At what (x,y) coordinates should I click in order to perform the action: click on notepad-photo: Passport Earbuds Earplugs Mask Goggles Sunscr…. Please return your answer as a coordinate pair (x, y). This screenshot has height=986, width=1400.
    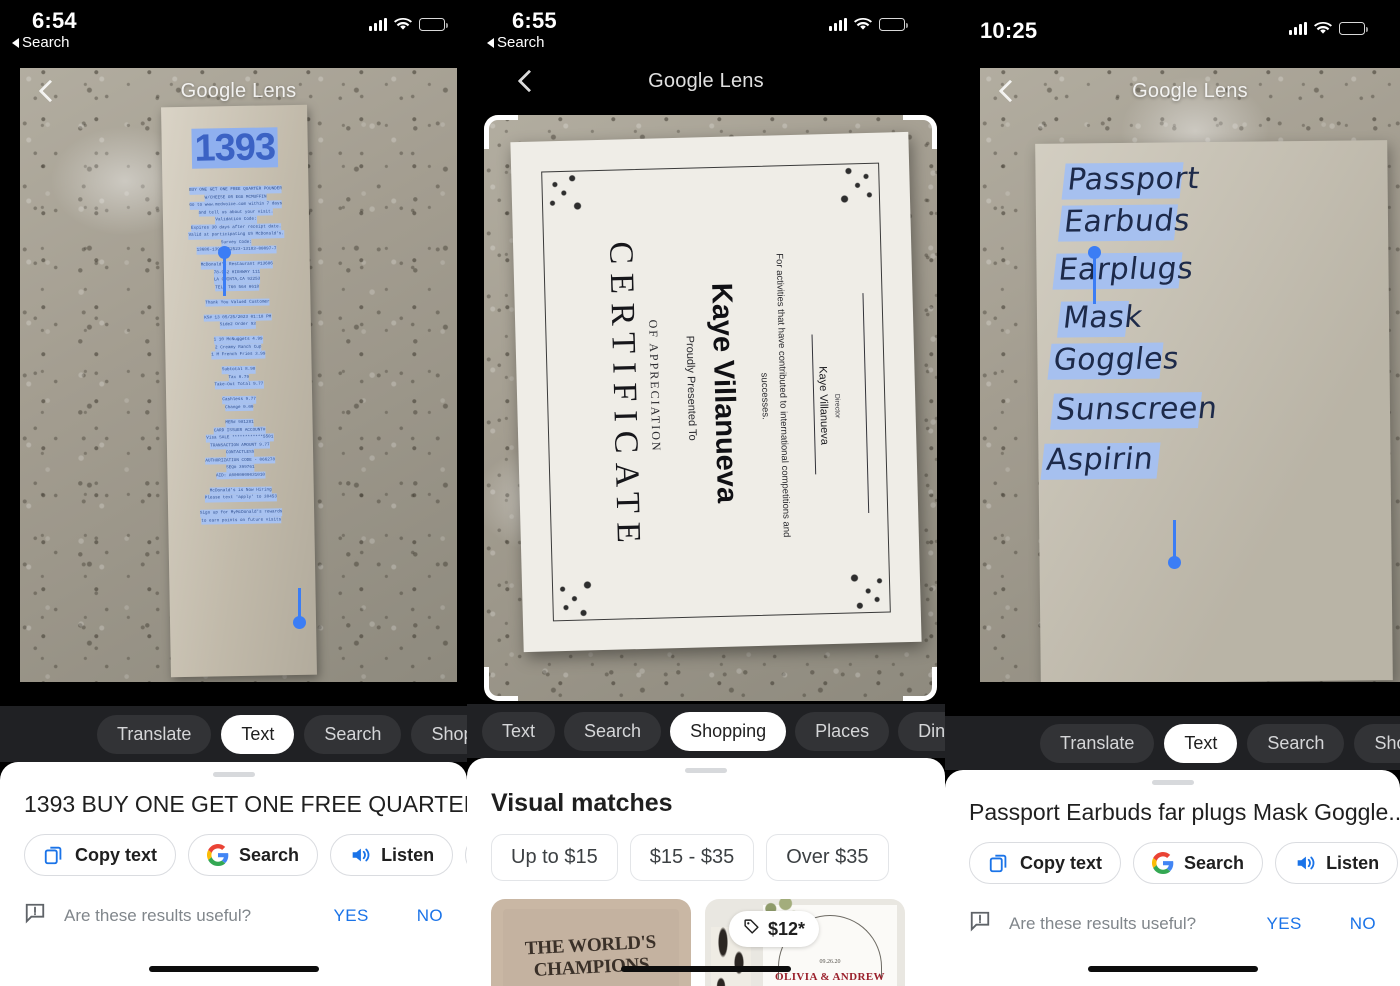
    Looking at the image, I should click on (1214, 411).